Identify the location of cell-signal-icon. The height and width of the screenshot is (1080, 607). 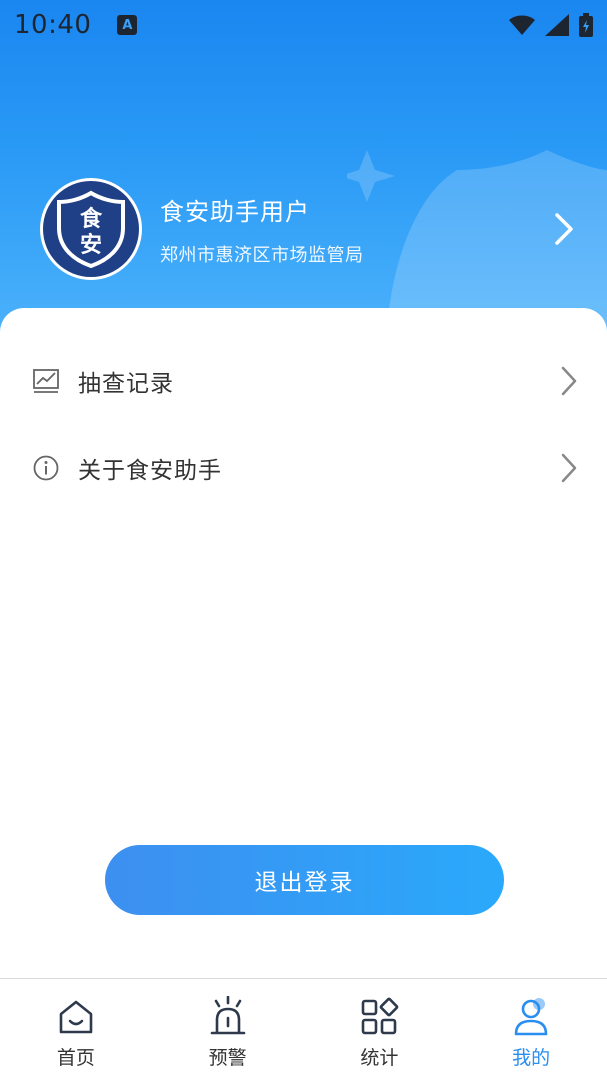
(557, 25).